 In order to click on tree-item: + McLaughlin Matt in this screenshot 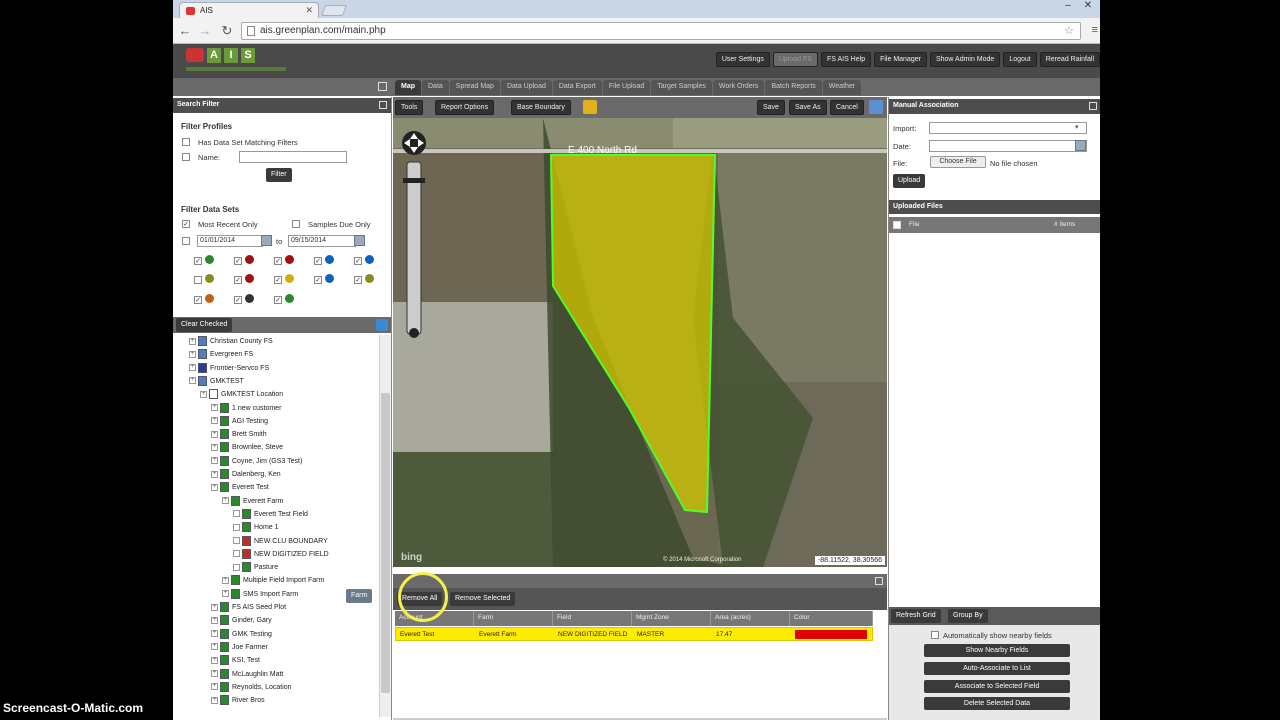, I will do `click(247, 674)`.